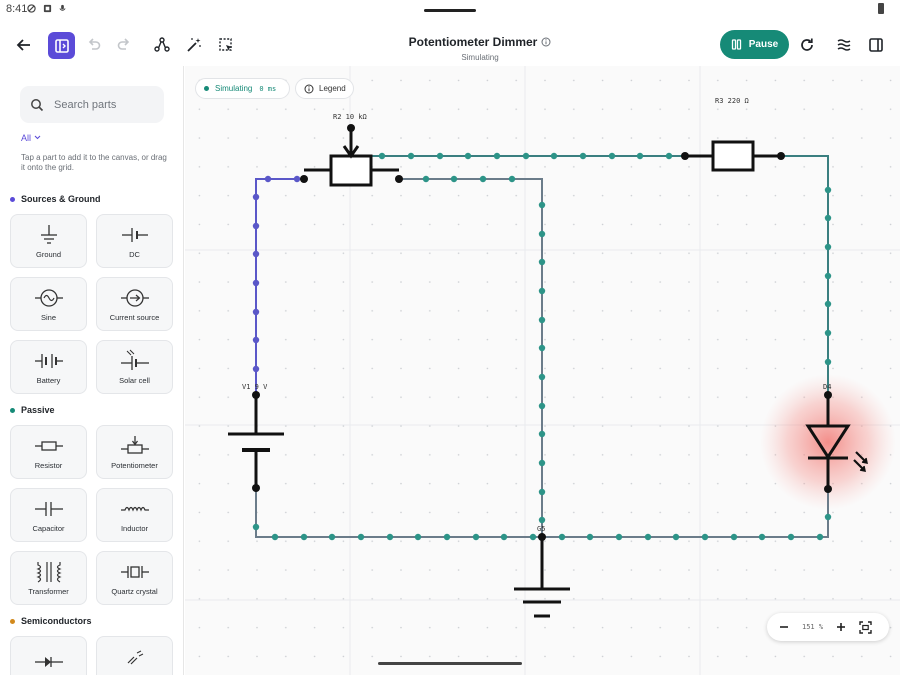 This screenshot has height=675, width=900. I want to click on simulation-status-chip: Simulating 0 ms, so click(242, 88).